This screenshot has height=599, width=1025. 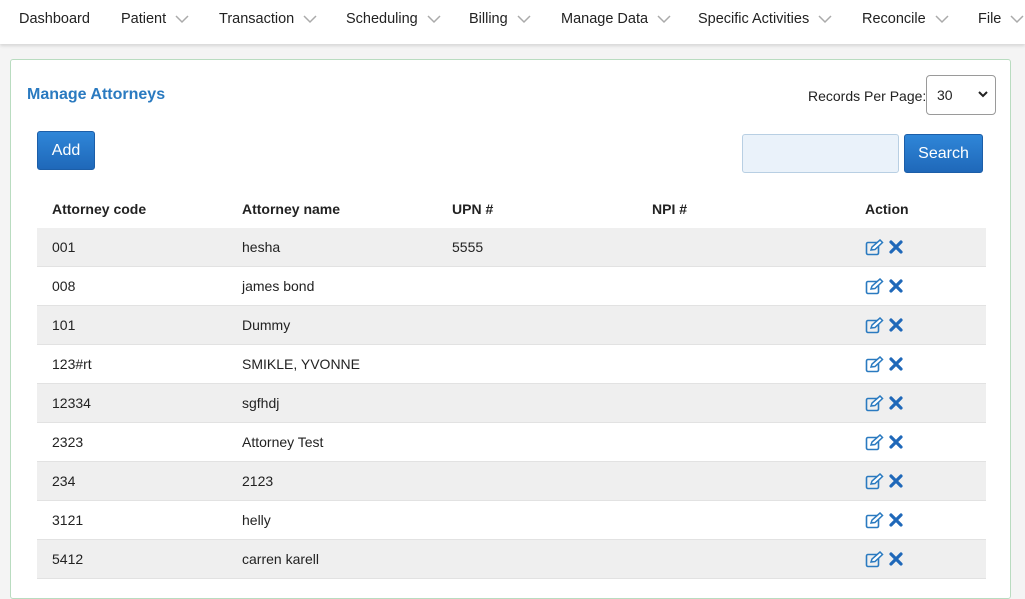 What do you see at coordinates (511, 520) in the screenshot?
I see `table-row: 3121 helly` at bounding box center [511, 520].